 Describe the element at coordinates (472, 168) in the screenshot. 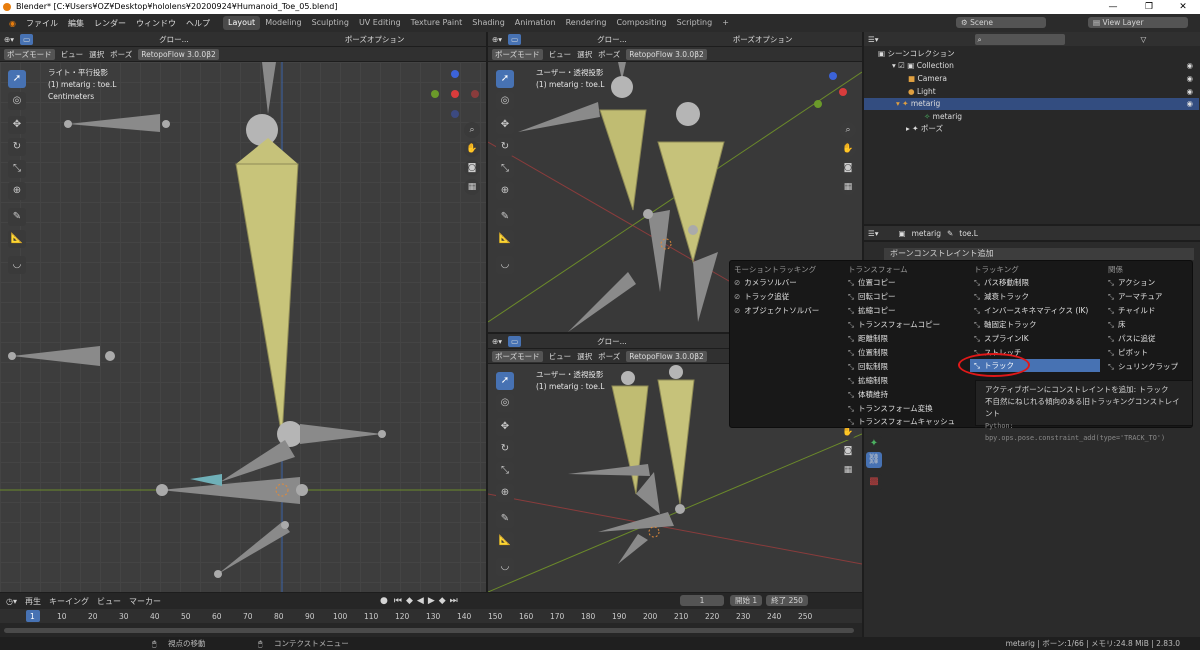

I see `camera-view-icon: ◙` at that location.